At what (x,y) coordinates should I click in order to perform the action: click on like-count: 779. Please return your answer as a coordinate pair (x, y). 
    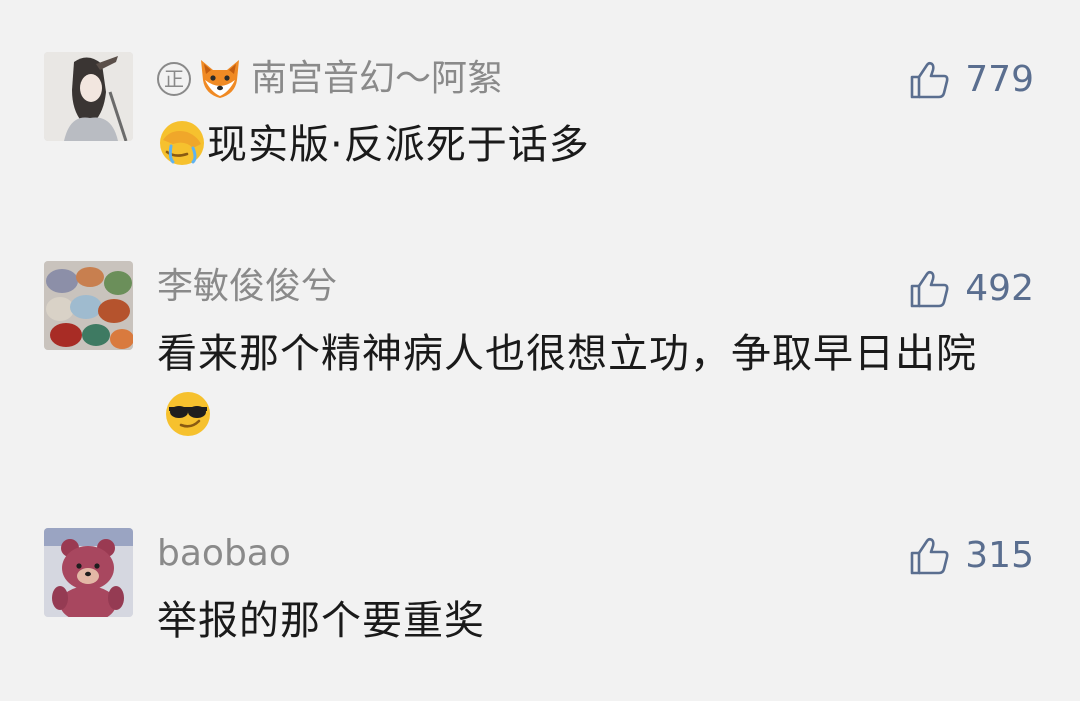
    Looking at the image, I should click on (999, 79).